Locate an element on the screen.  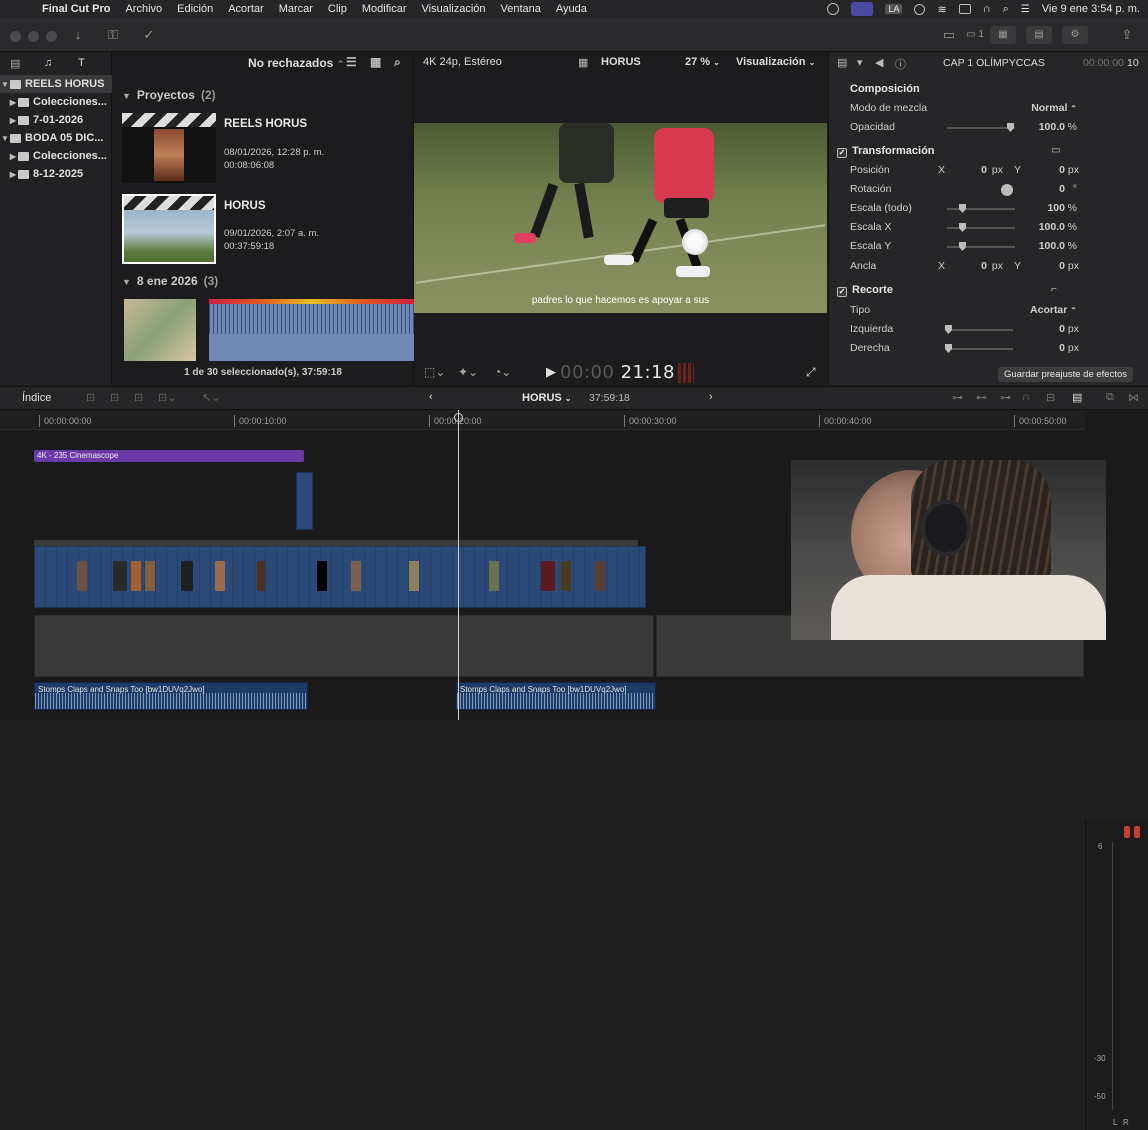
show-timeline-toggle: ▤ is located at coordinates (1039, 35).